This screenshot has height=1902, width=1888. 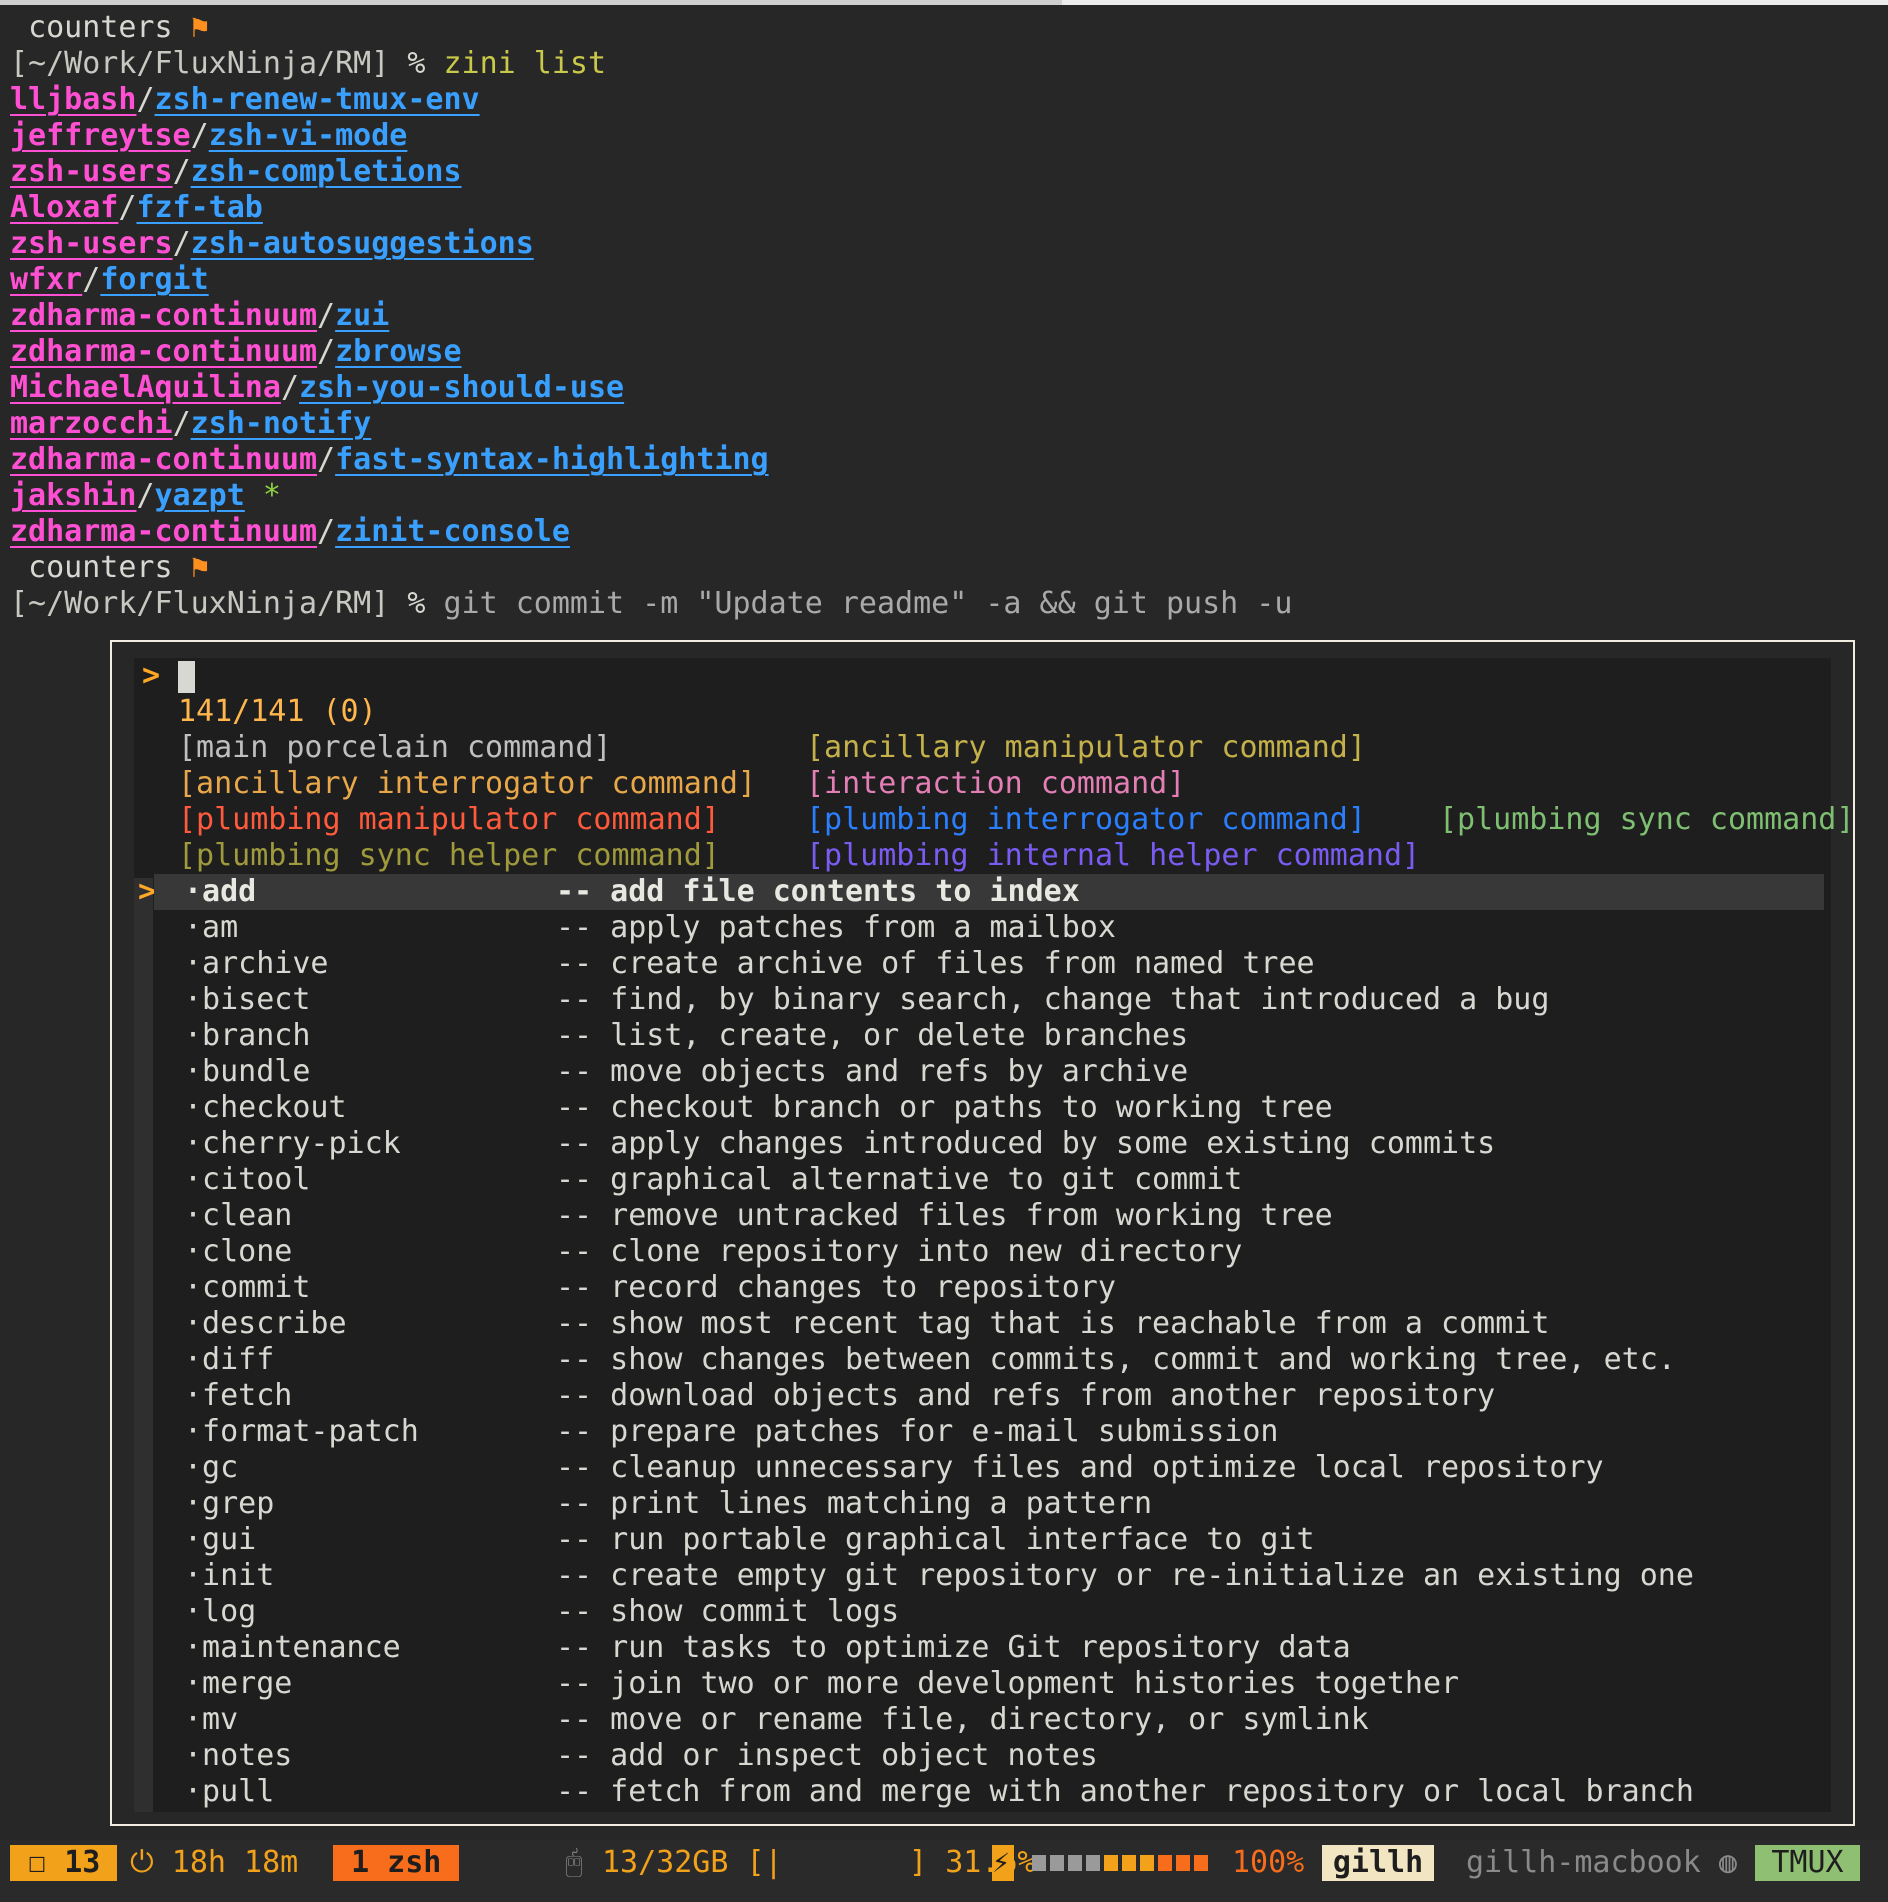 I want to click on group-ancillary-interrogator: [ancillary interrogator command], so click(x=467, y=783).